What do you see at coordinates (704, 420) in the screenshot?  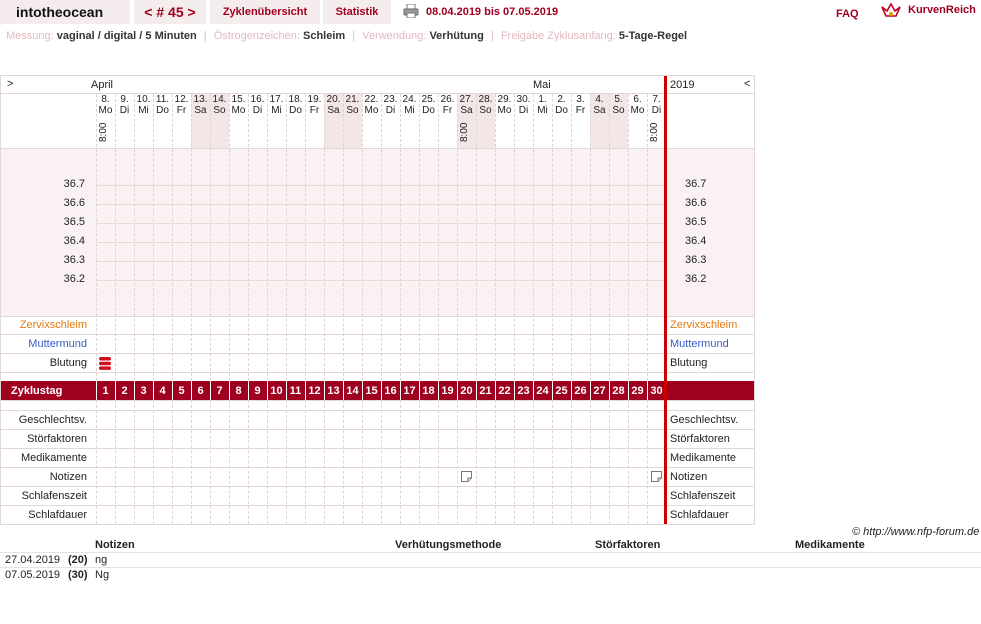 I see `intercourse-row-label-right: Geschlechtsv.` at bounding box center [704, 420].